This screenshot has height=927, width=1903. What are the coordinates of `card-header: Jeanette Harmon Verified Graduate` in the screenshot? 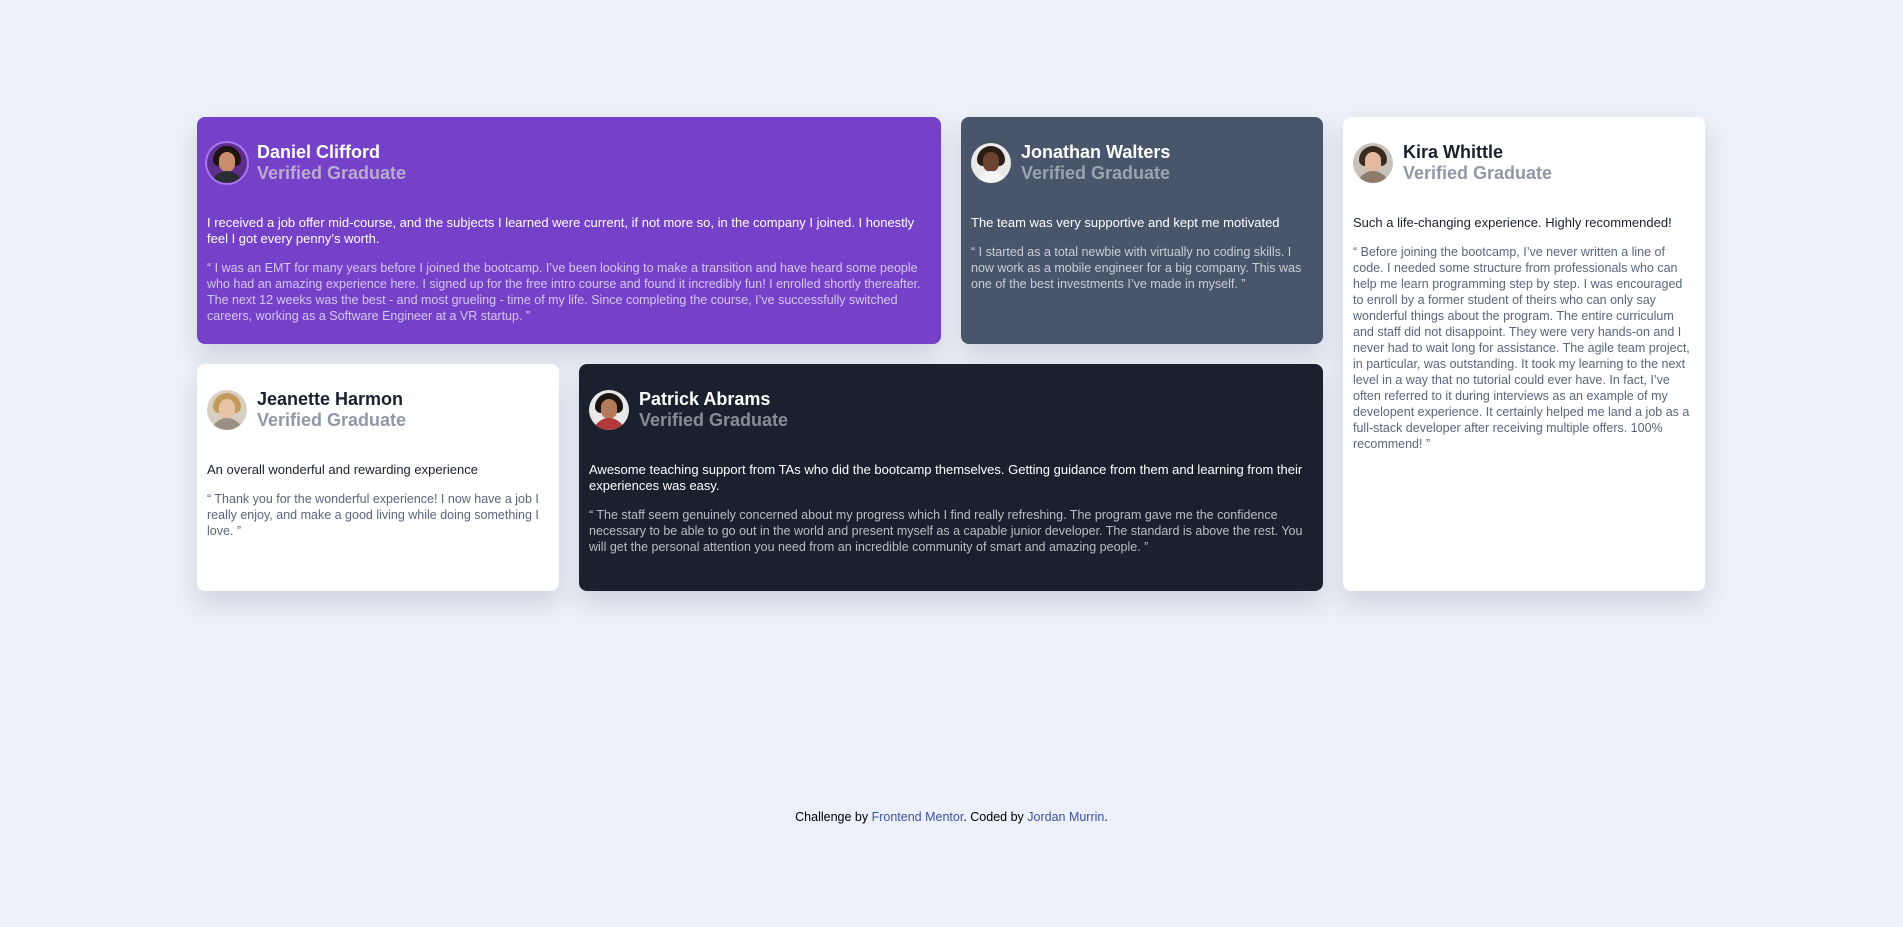 It's located at (378, 410).